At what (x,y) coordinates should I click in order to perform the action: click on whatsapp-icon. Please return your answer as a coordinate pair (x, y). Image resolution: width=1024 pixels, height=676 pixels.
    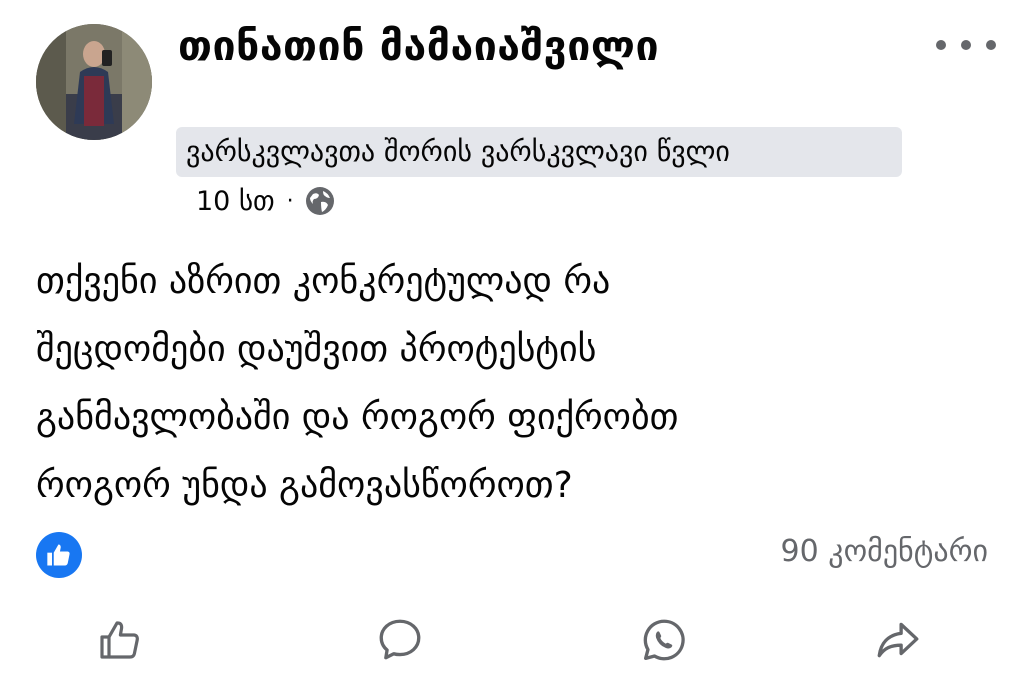
    Looking at the image, I should click on (664, 640).